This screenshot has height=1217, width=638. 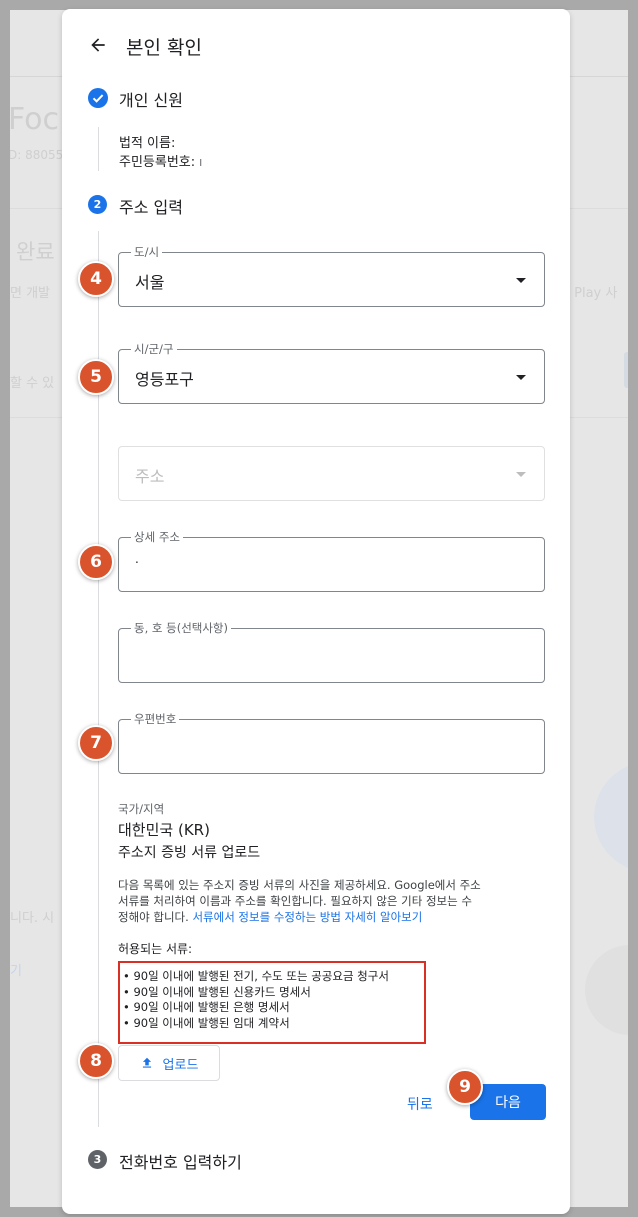 I want to click on dialog-title: 본인 확인, so click(x=164, y=48).